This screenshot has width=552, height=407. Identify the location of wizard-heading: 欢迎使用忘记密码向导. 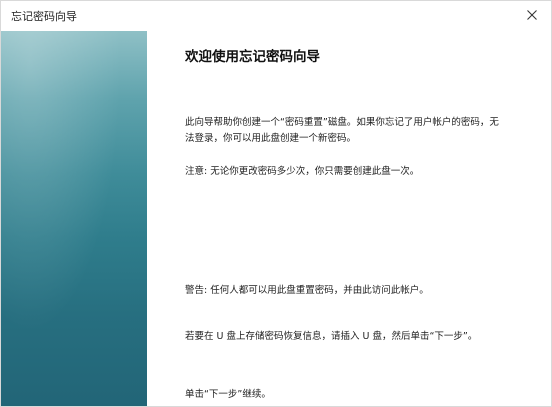
(252, 57).